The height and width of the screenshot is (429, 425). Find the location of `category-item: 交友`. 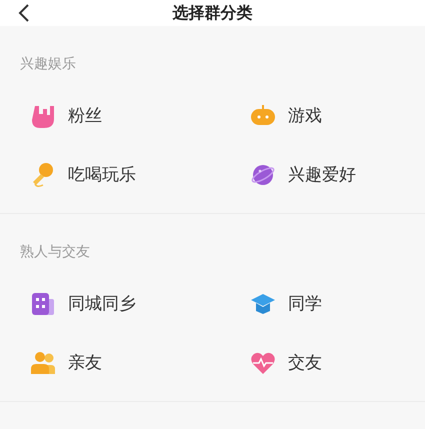

category-item: 交友 is located at coordinates (305, 362).